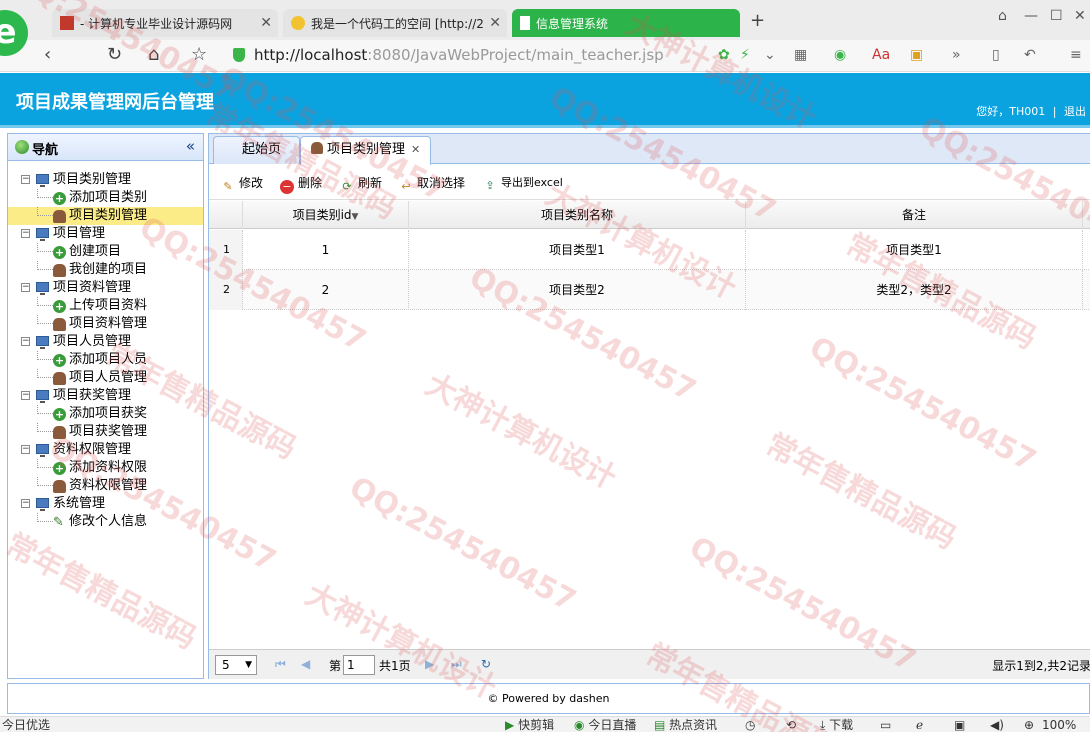 This screenshot has height=732, width=1090. I want to click on column-header-id: 项目类别id▼, so click(326, 215).